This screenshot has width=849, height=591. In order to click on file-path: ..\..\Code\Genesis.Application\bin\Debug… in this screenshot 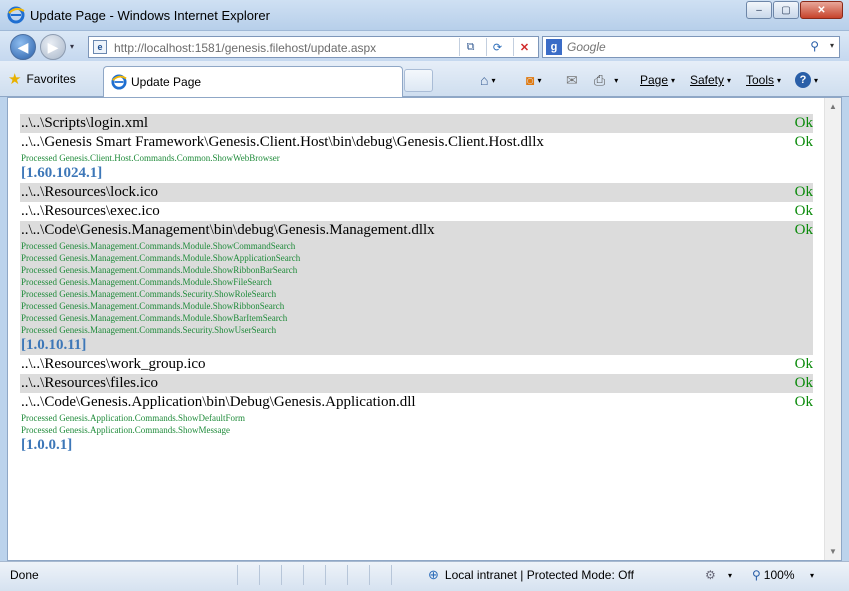, I will do `click(218, 402)`.